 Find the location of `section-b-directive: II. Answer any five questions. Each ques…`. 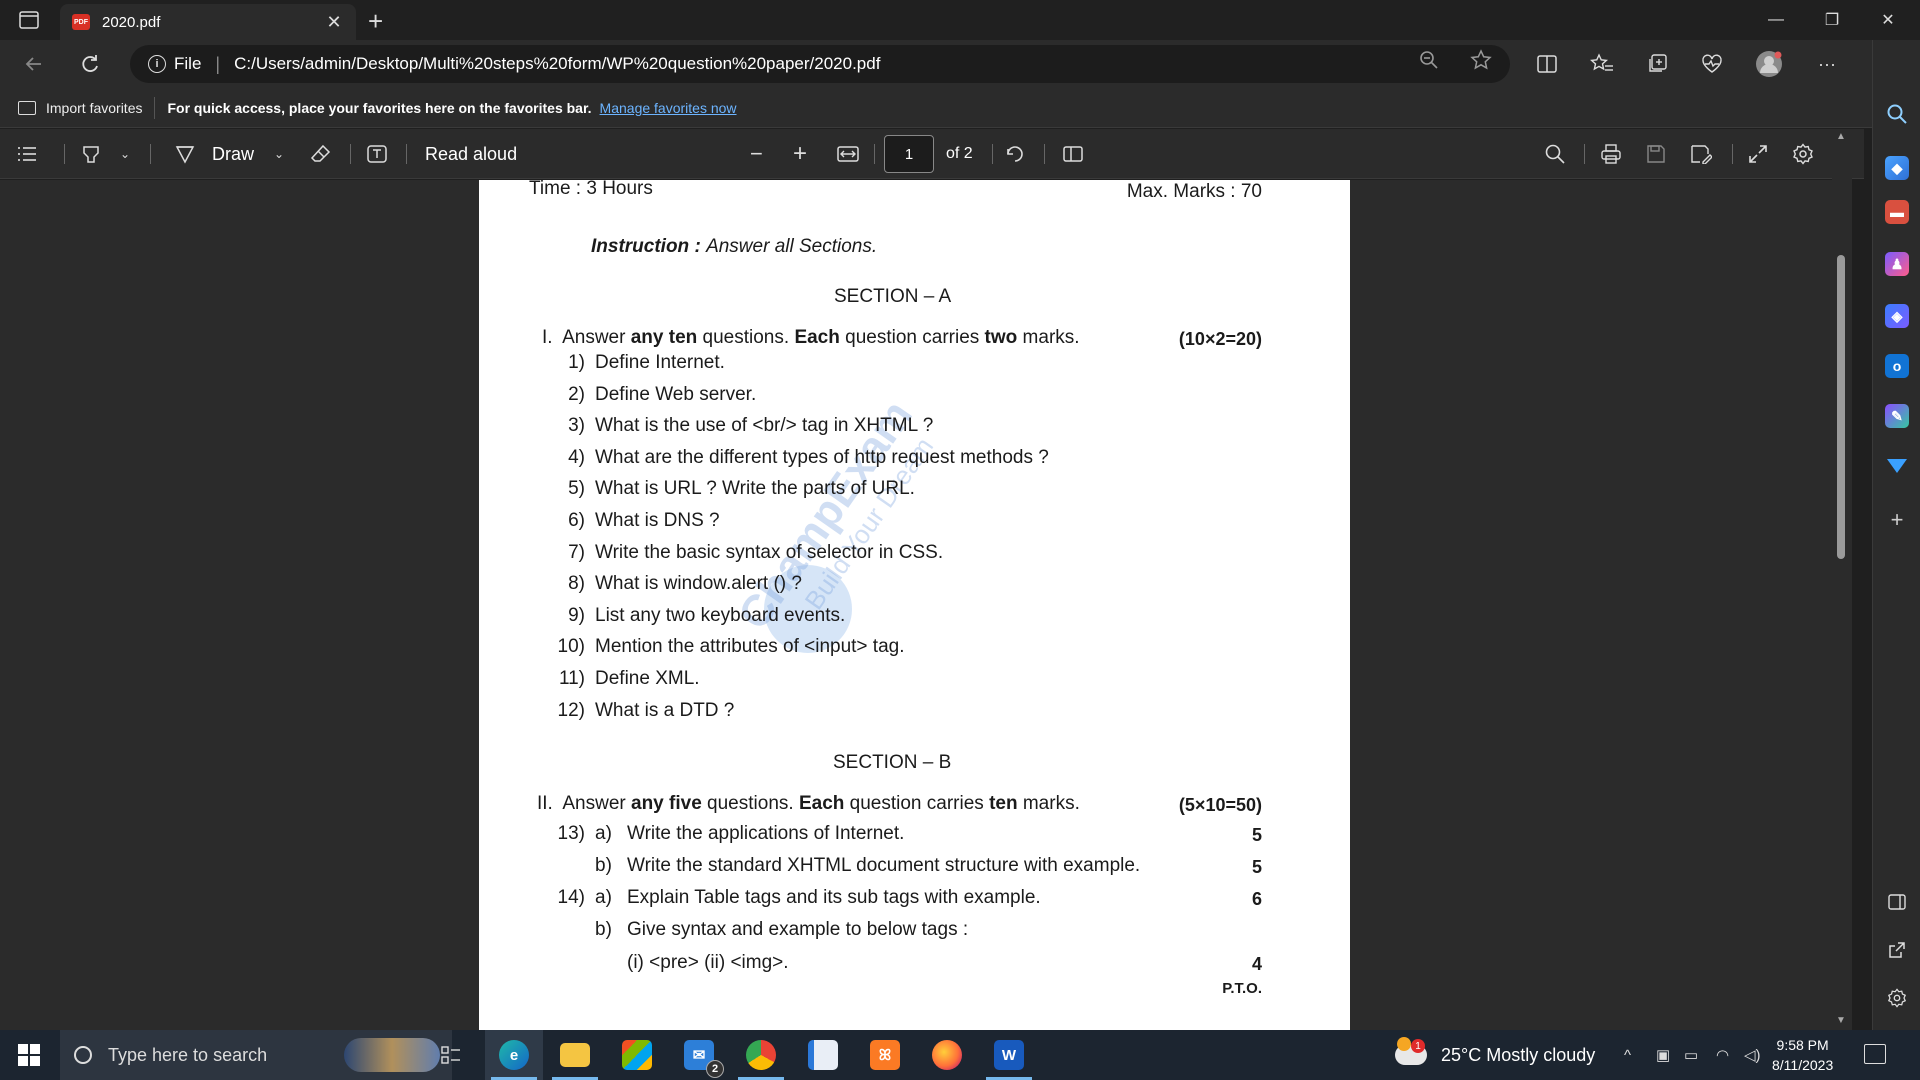

section-b-directive: II. Answer any five questions. Each ques… is located at coordinates (808, 804).